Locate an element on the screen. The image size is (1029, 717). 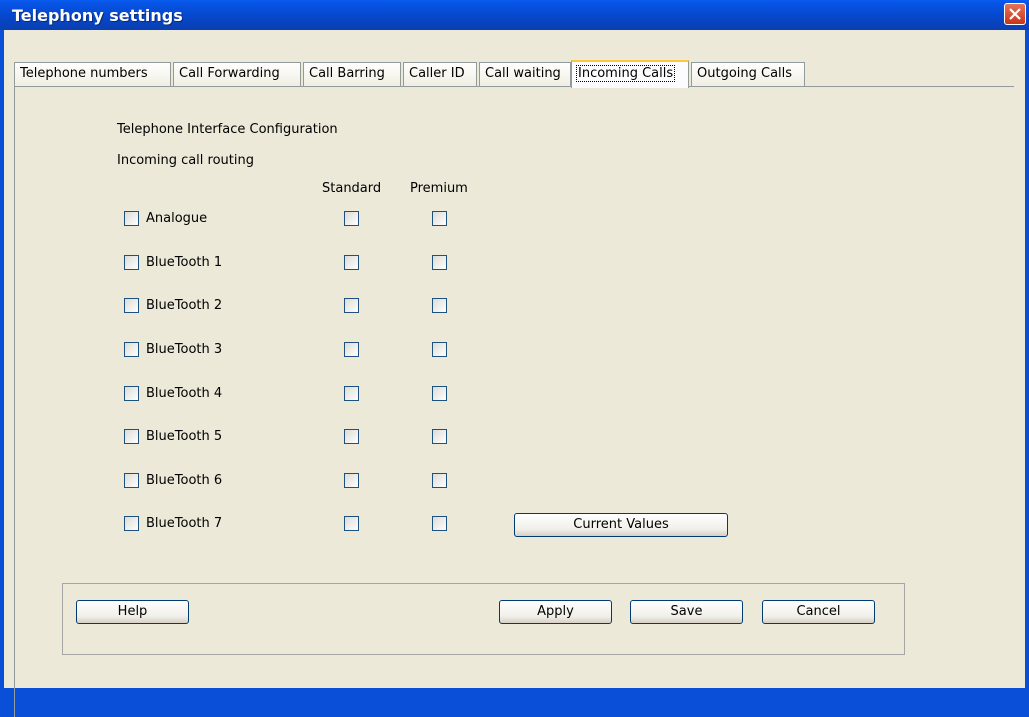
bluetooth-2-label: BlueTooth 2 is located at coordinates (184, 305).